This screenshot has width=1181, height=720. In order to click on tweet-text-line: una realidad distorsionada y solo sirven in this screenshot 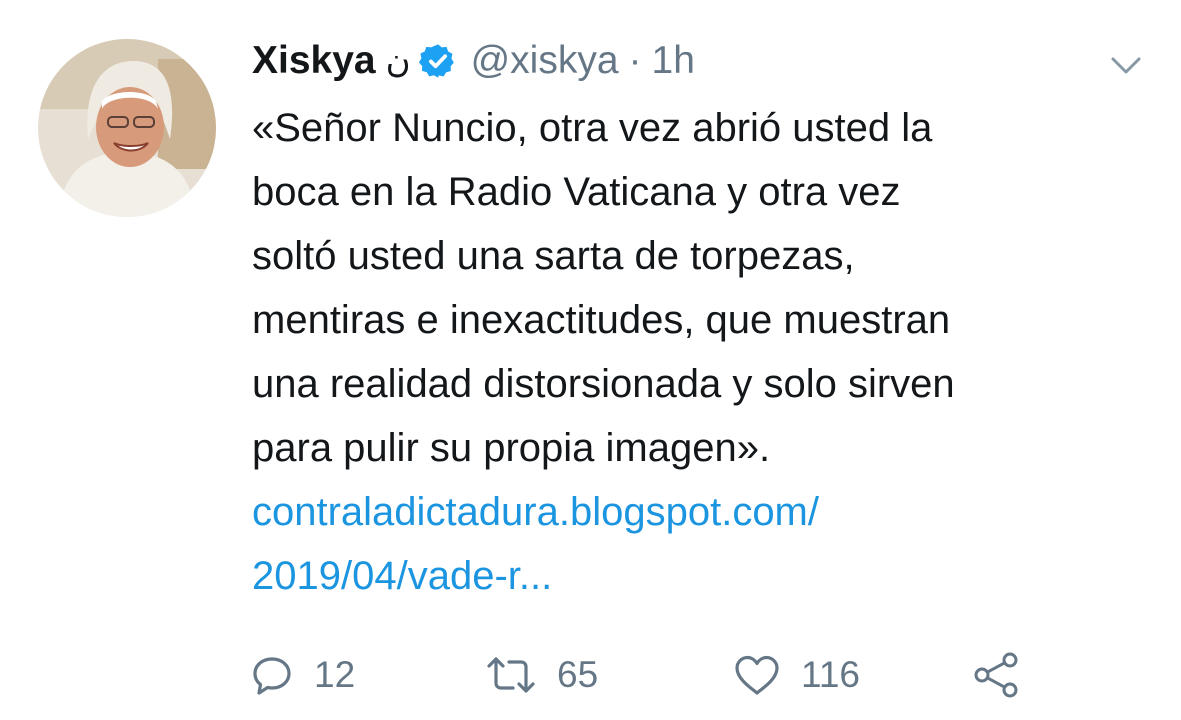, I will do `click(603, 384)`.